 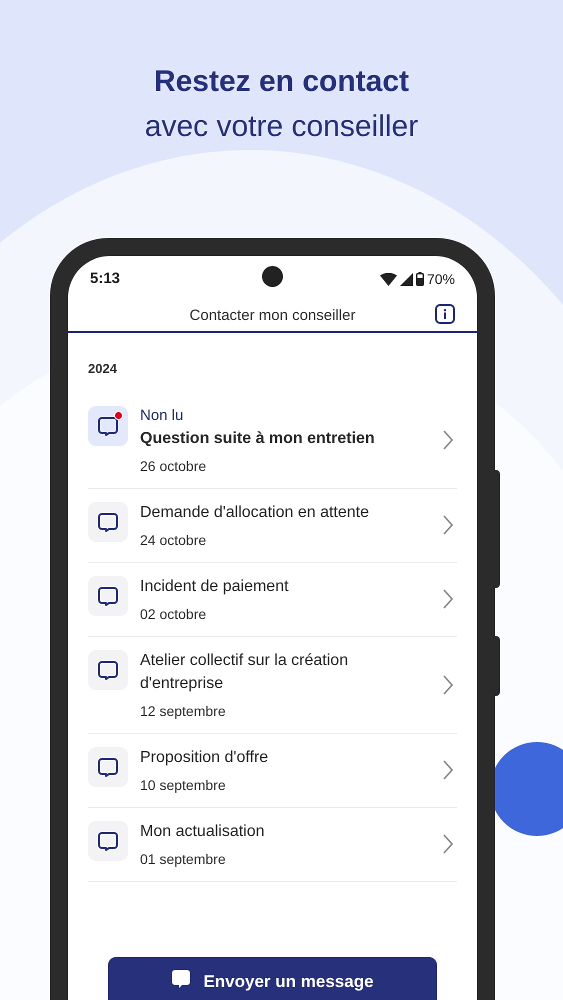 I want to click on headline-subtitle: avec votre conseiller, so click(x=281, y=127).